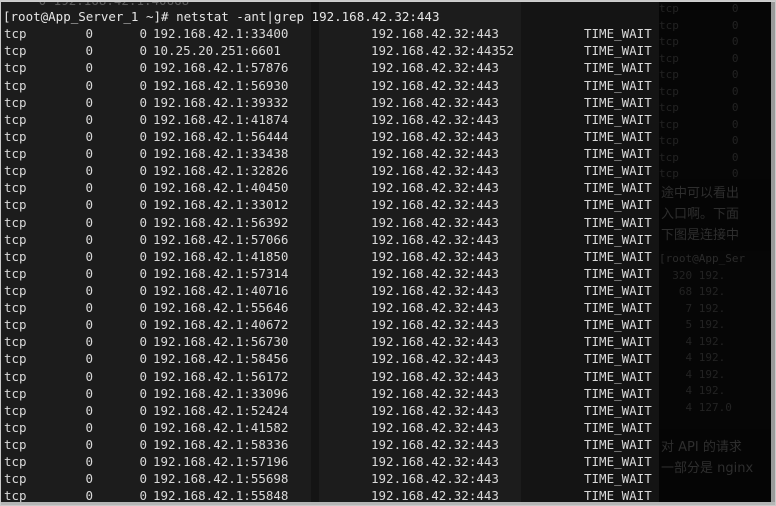 The height and width of the screenshot is (506, 776). What do you see at coordinates (221, 68) in the screenshot?
I see `connection-local-address: 192.168.42.1:57876` at bounding box center [221, 68].